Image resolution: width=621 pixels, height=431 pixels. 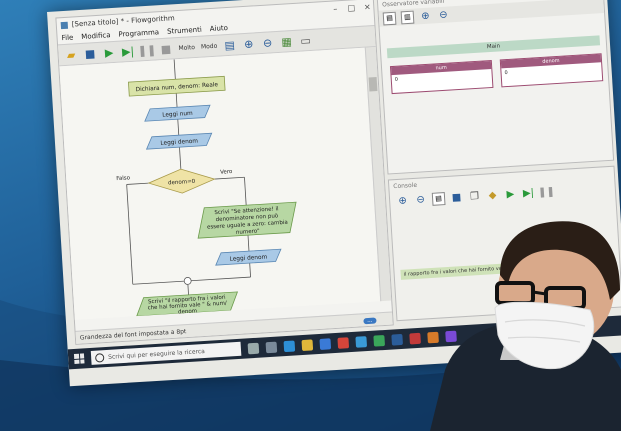 What do you see at coordinates (209, 46) in the screenshot?
I see `mode-label: Modo` at bounding box center [209, 46].